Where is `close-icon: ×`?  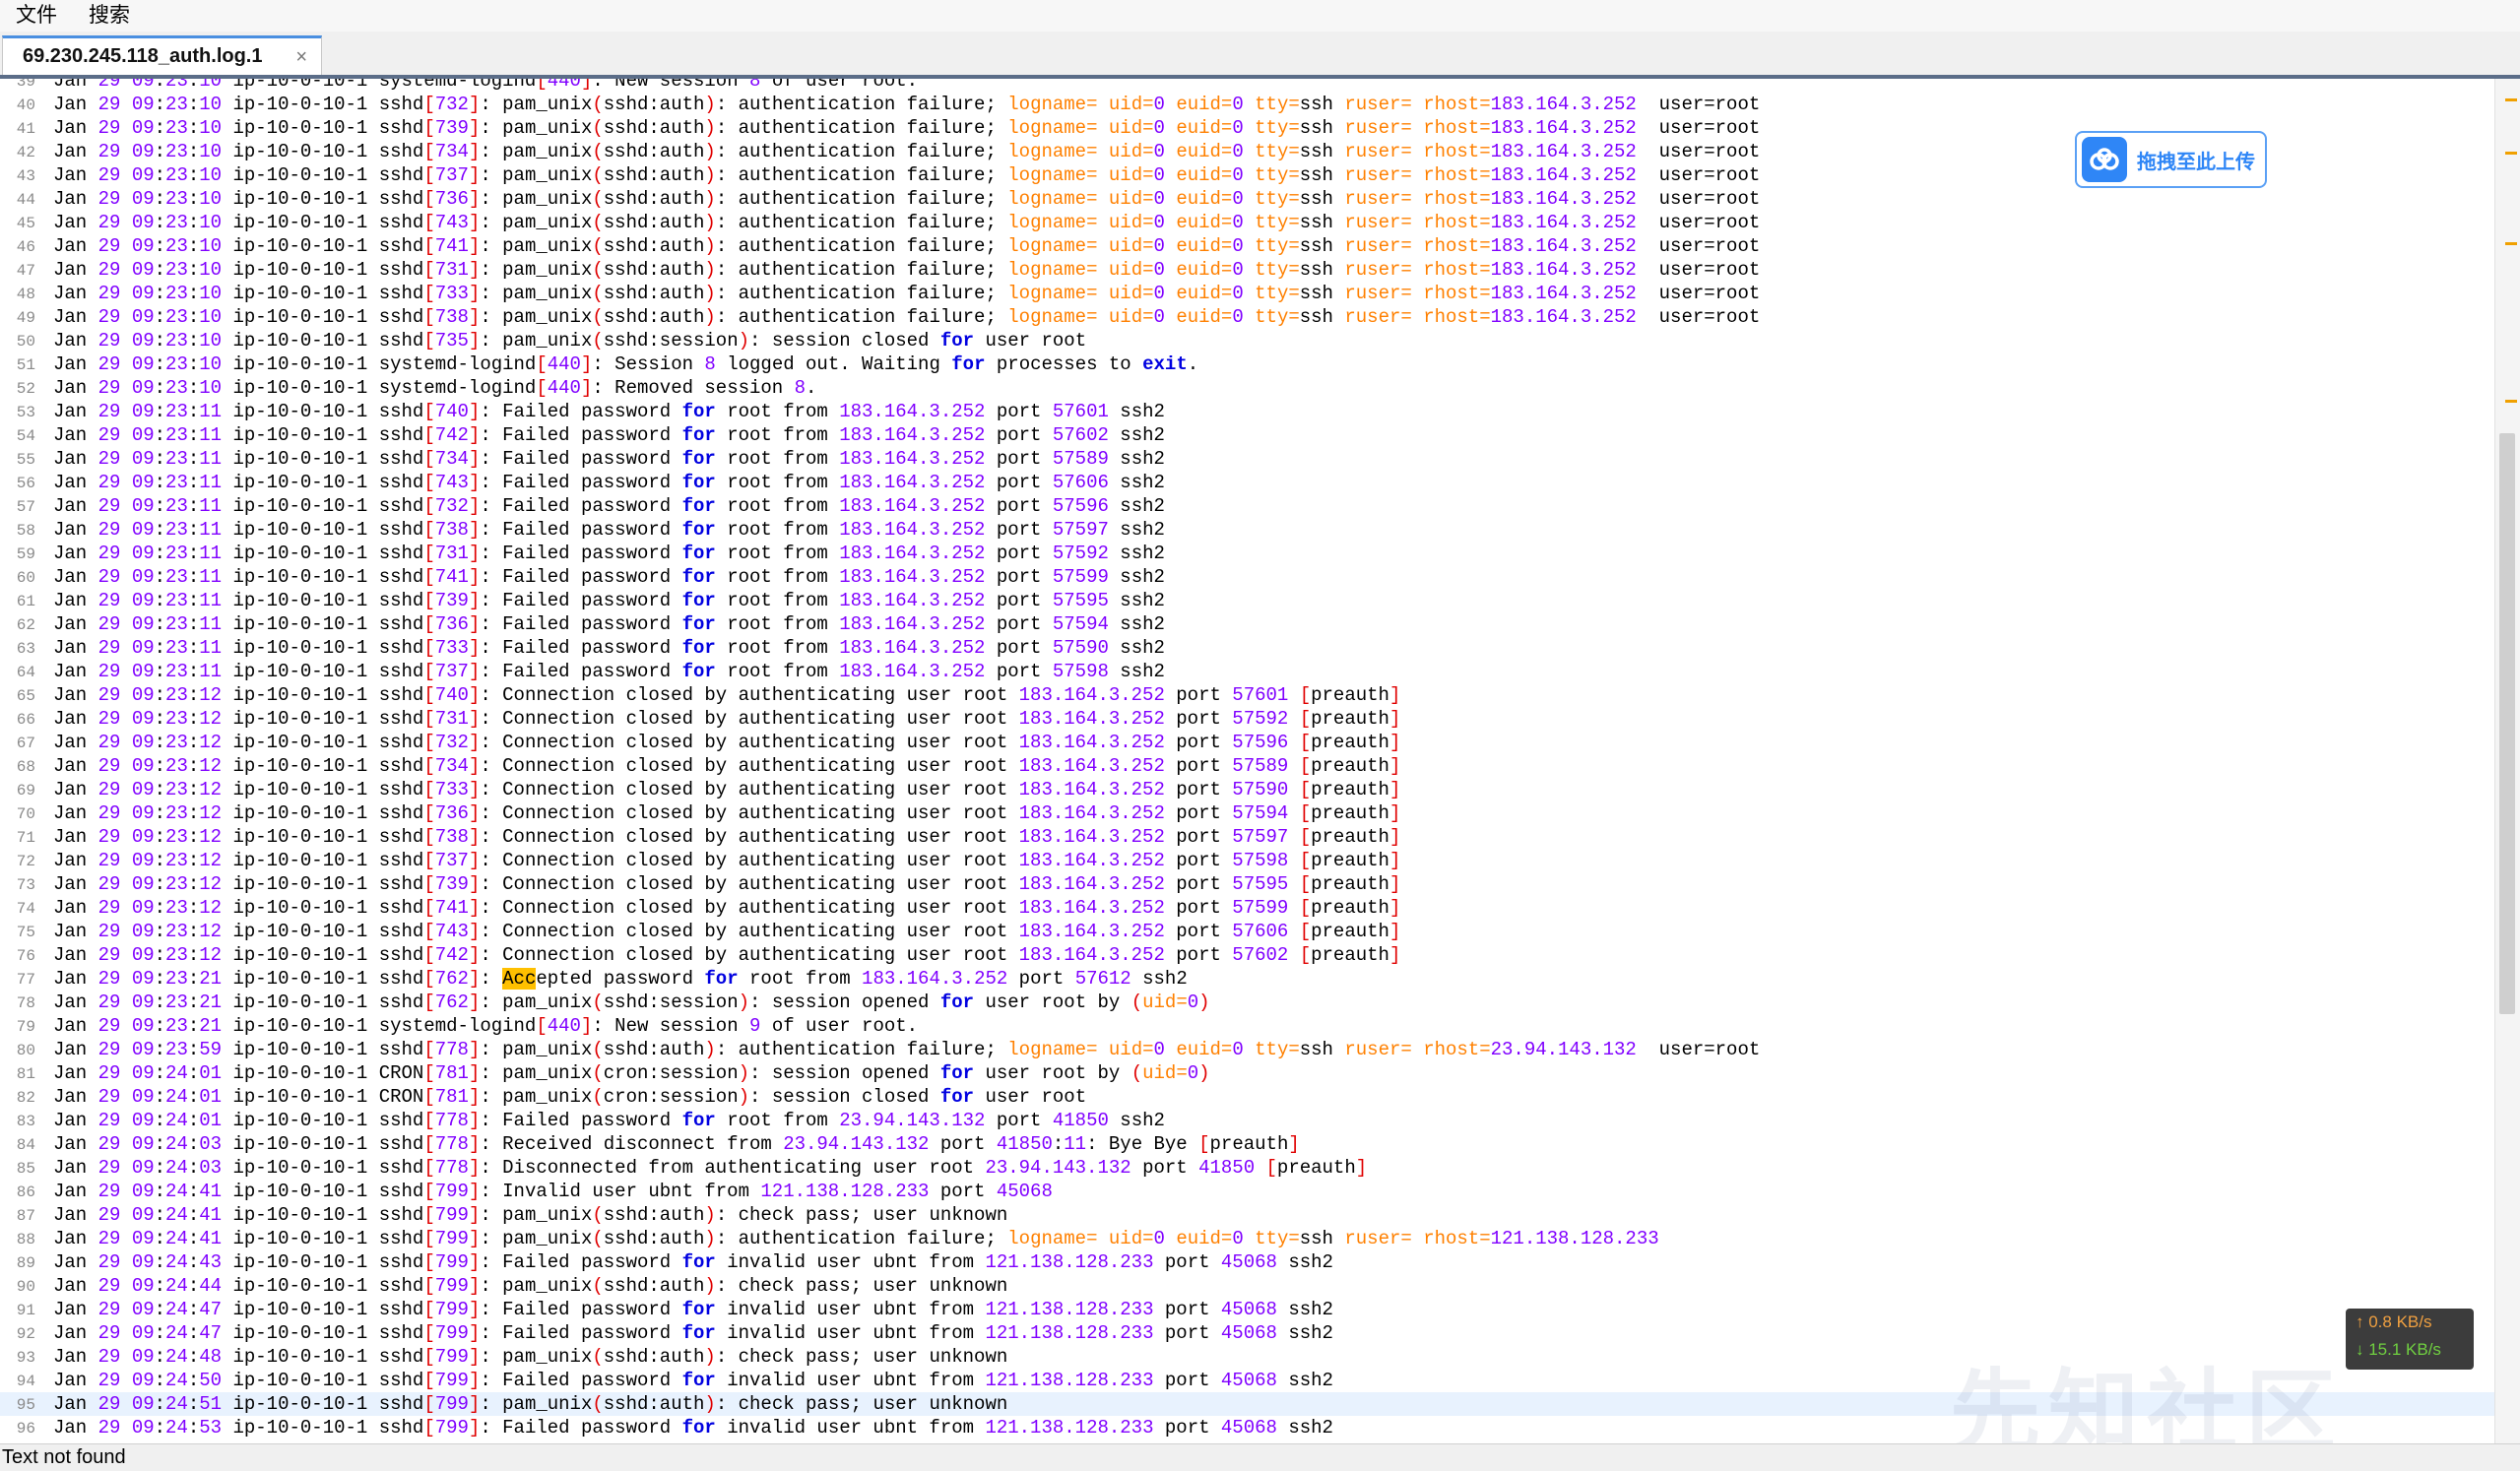 close-icon: × is located at coordinates (301, 57).